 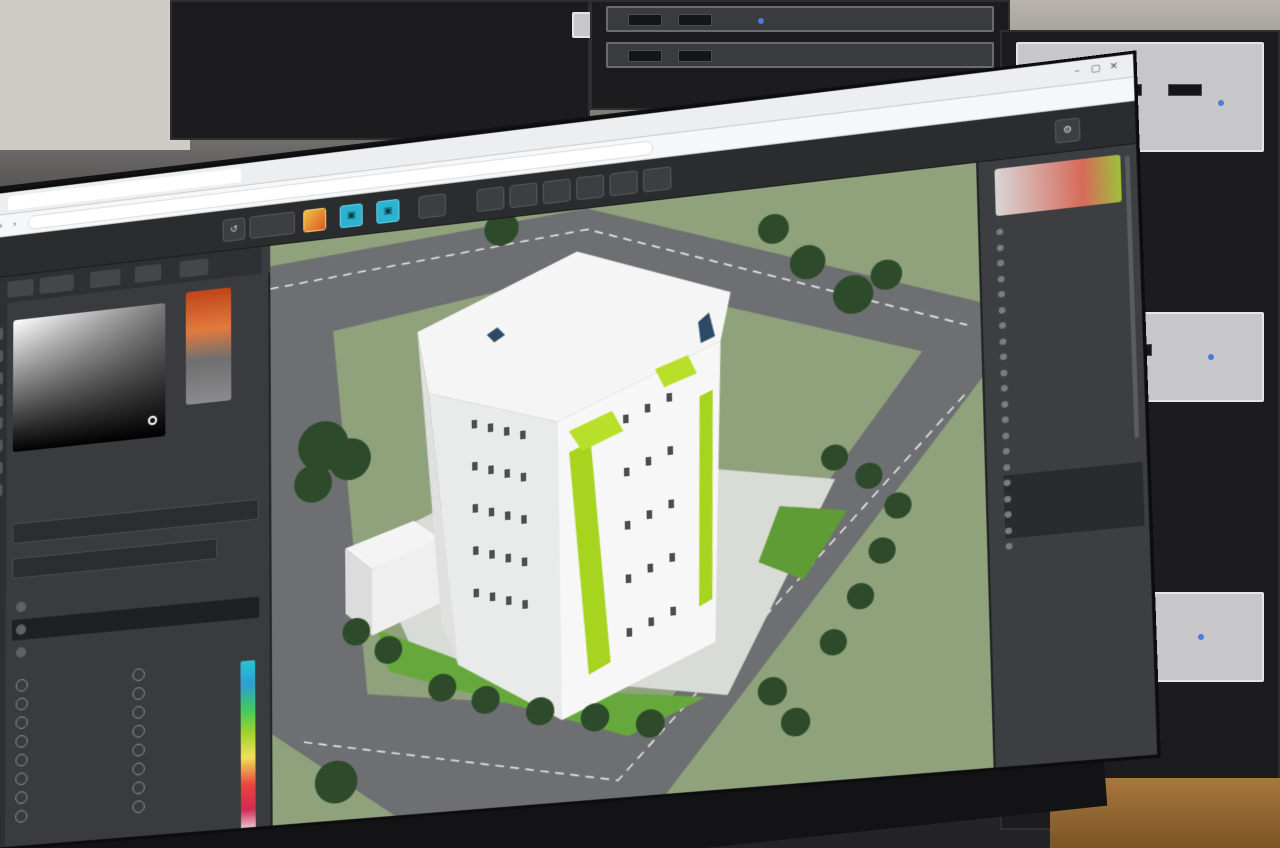 I want to click on settings-icon: ⚙, so click(x=1067, y=130).